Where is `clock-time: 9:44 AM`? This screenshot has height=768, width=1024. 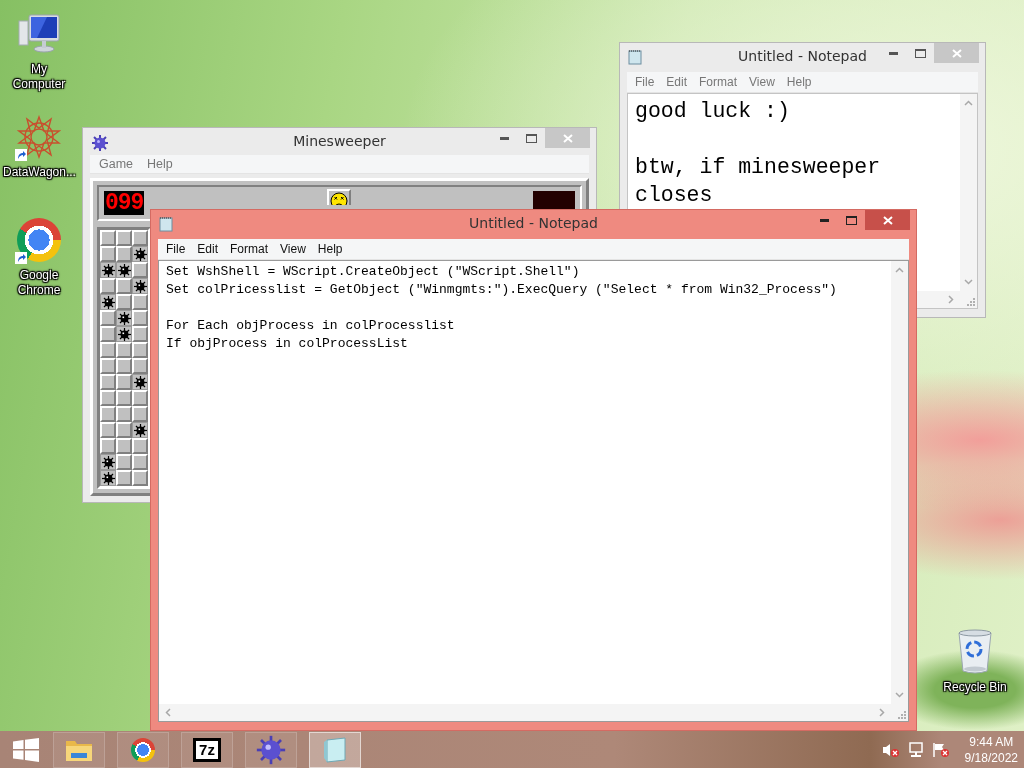 clock-time: 9:44 AM is located at coordinates (991, 741).